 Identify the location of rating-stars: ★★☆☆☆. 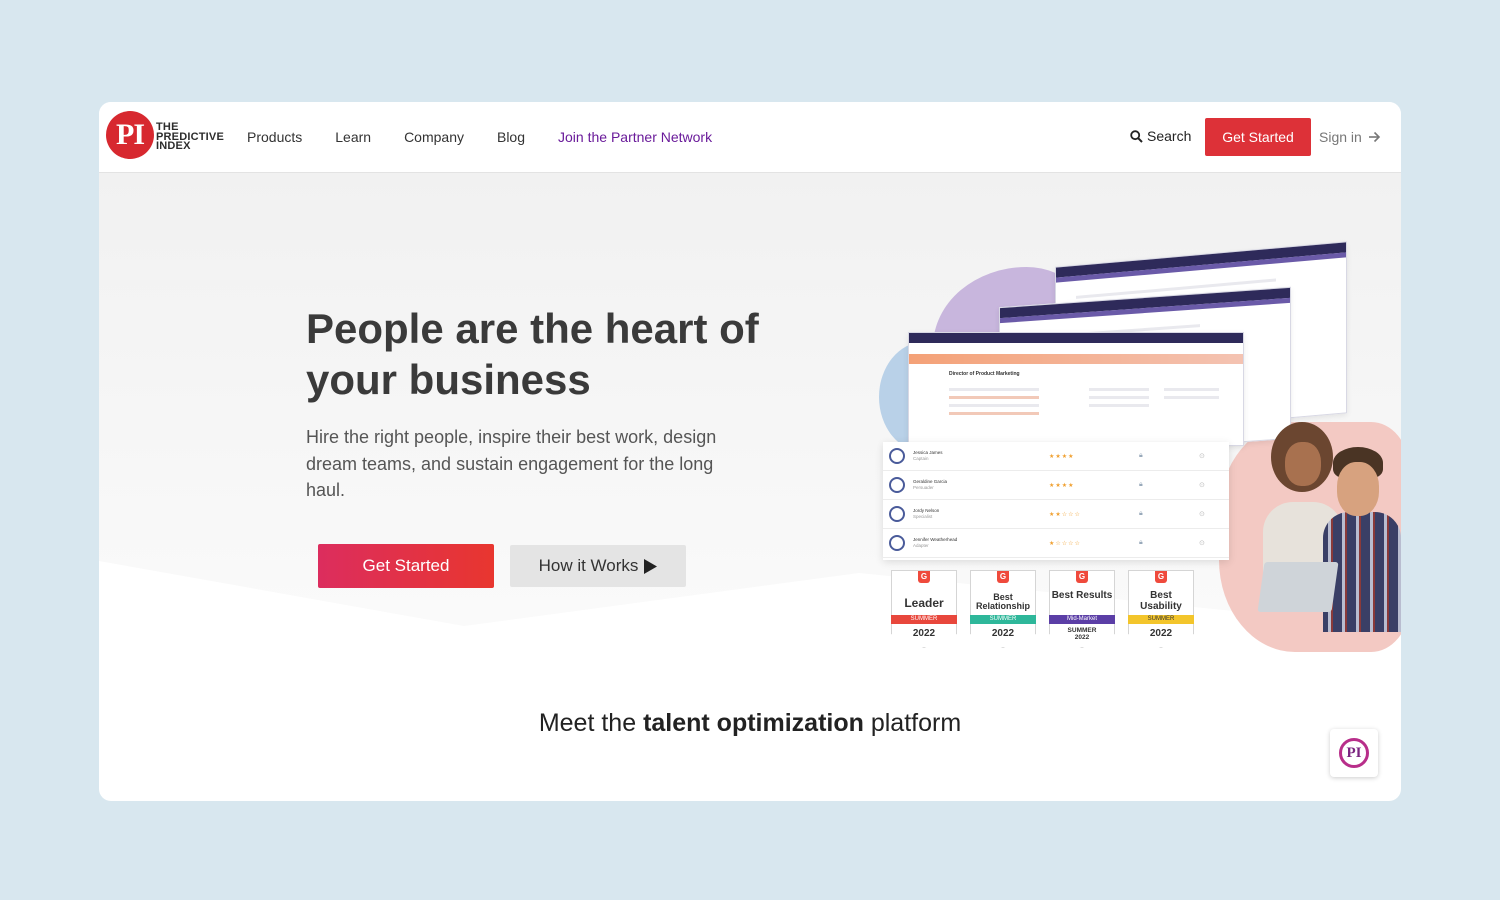
(1065, 514).